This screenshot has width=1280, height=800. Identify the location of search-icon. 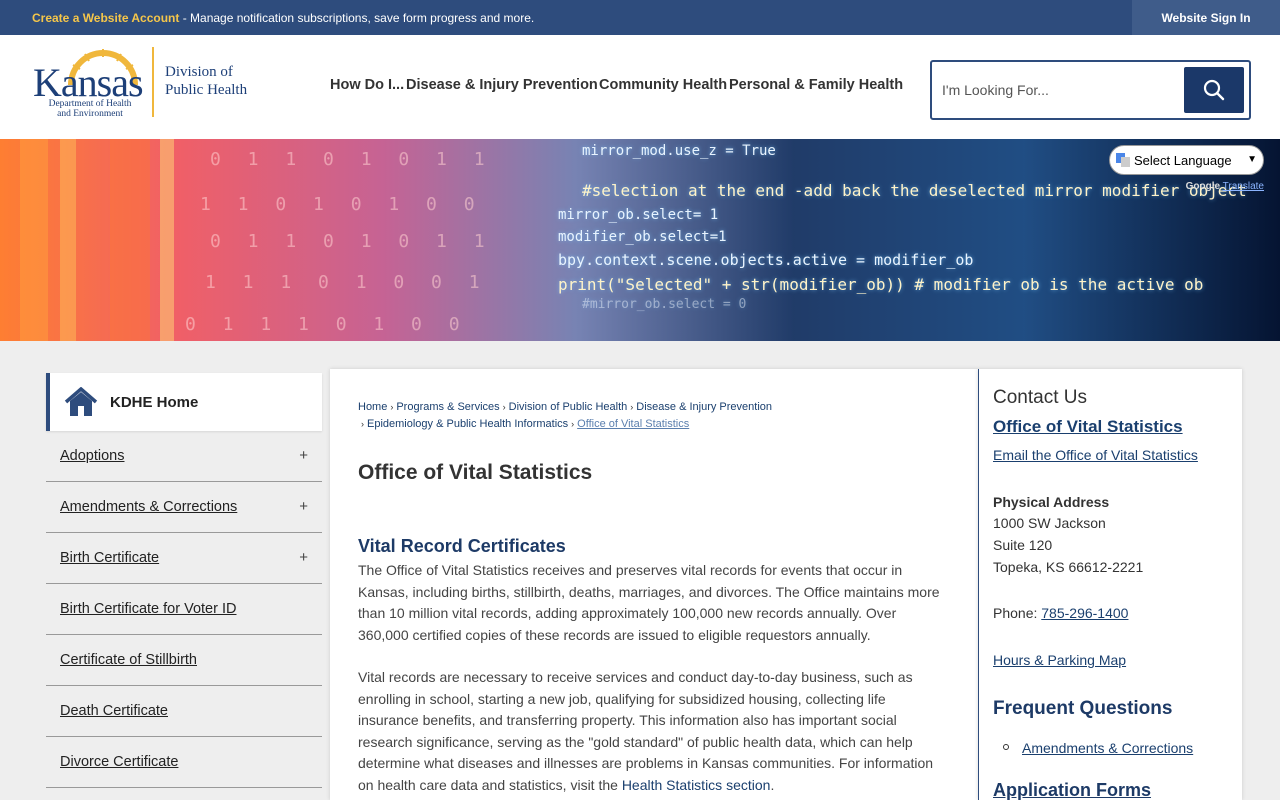
(1214, 90).